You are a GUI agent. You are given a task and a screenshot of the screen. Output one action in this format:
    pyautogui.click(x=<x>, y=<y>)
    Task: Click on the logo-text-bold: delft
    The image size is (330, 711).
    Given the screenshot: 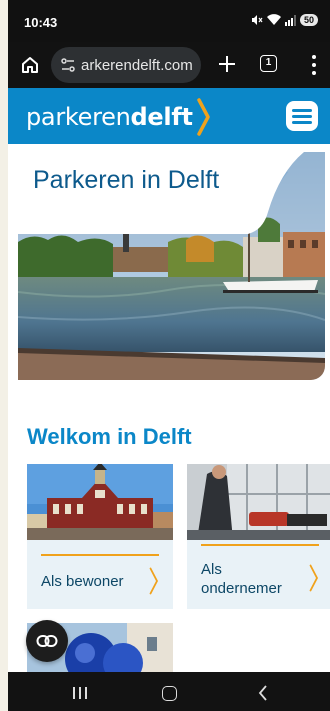 What is the action you would take?
    pyautogui.click(x=161, y=117)
    